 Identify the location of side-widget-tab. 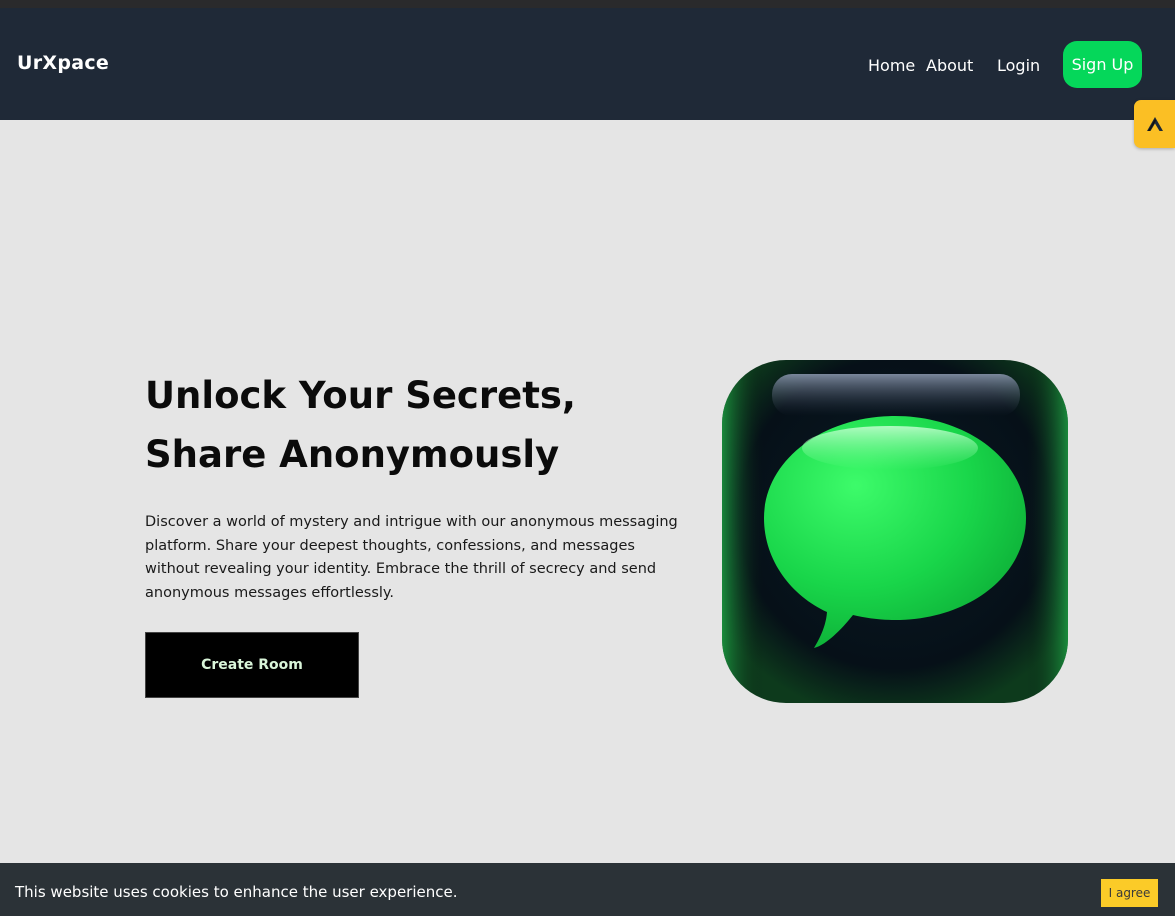
(1154, 124).